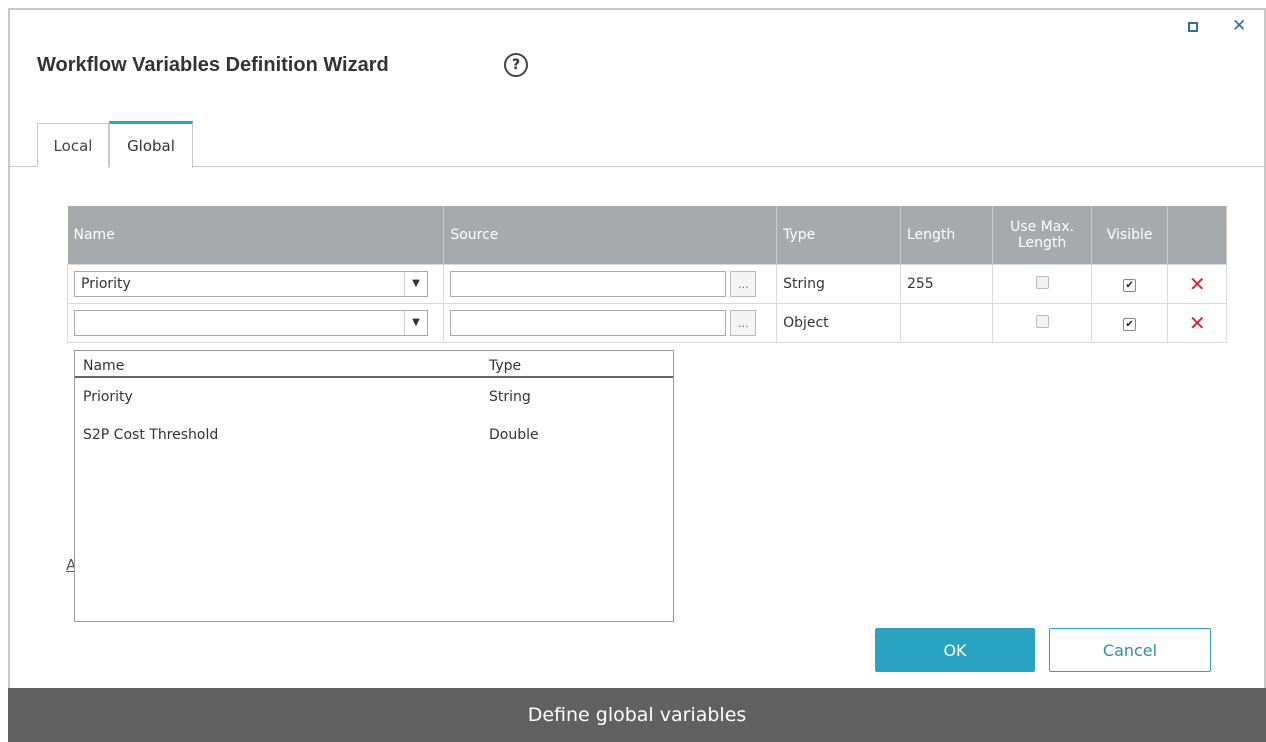 This screenshot has width=1266, height=742. Describe the element at coordinates (104, 366) in the screenshot. I see `dropdown-header-name: Name` at that location.